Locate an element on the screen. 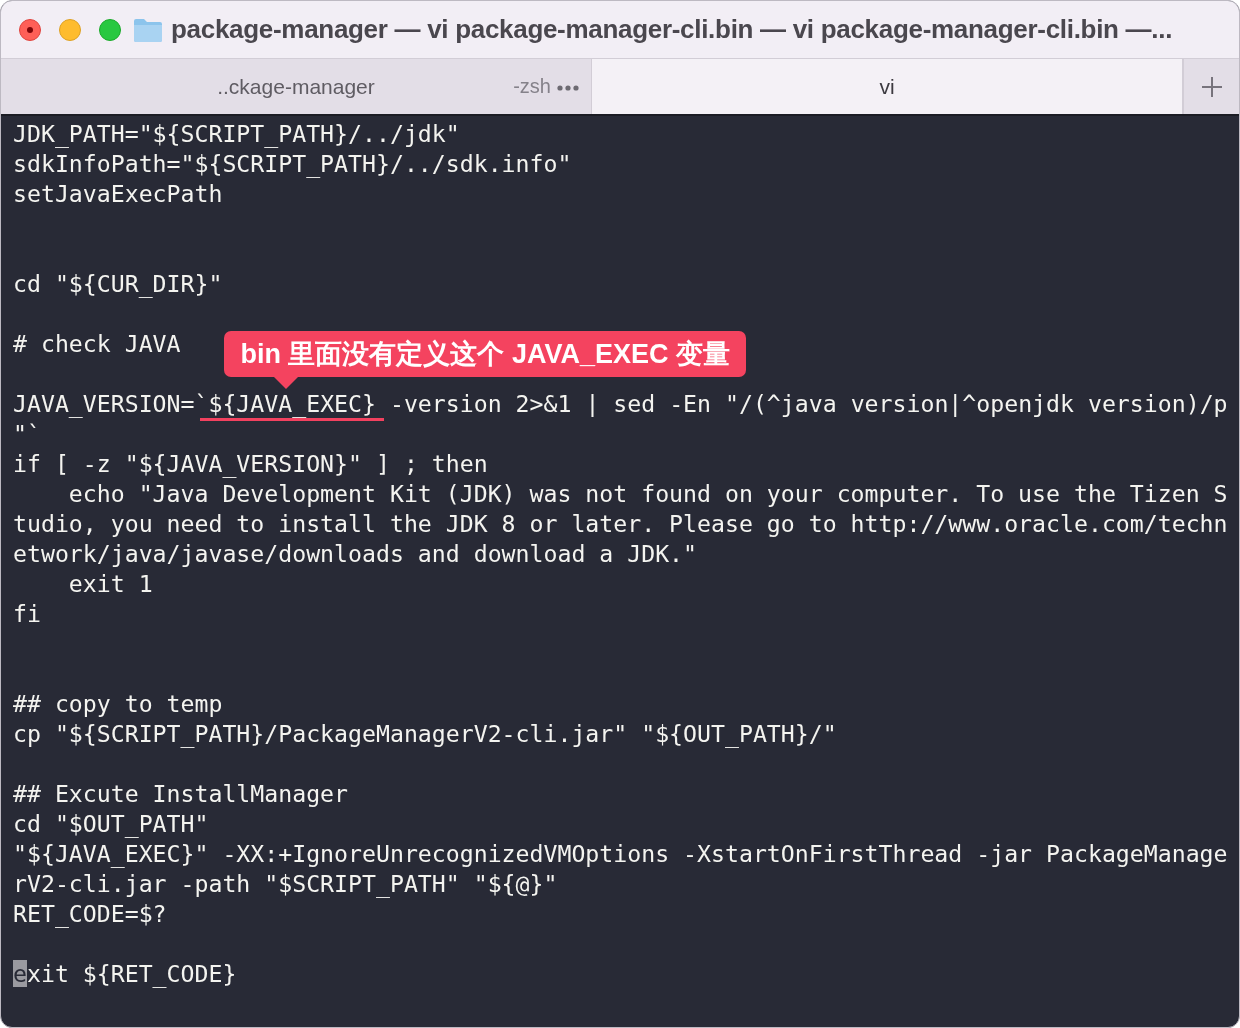 The height and width of the screenshot is (1028, 1240). folder-icon is located at coordinates (148, 29).